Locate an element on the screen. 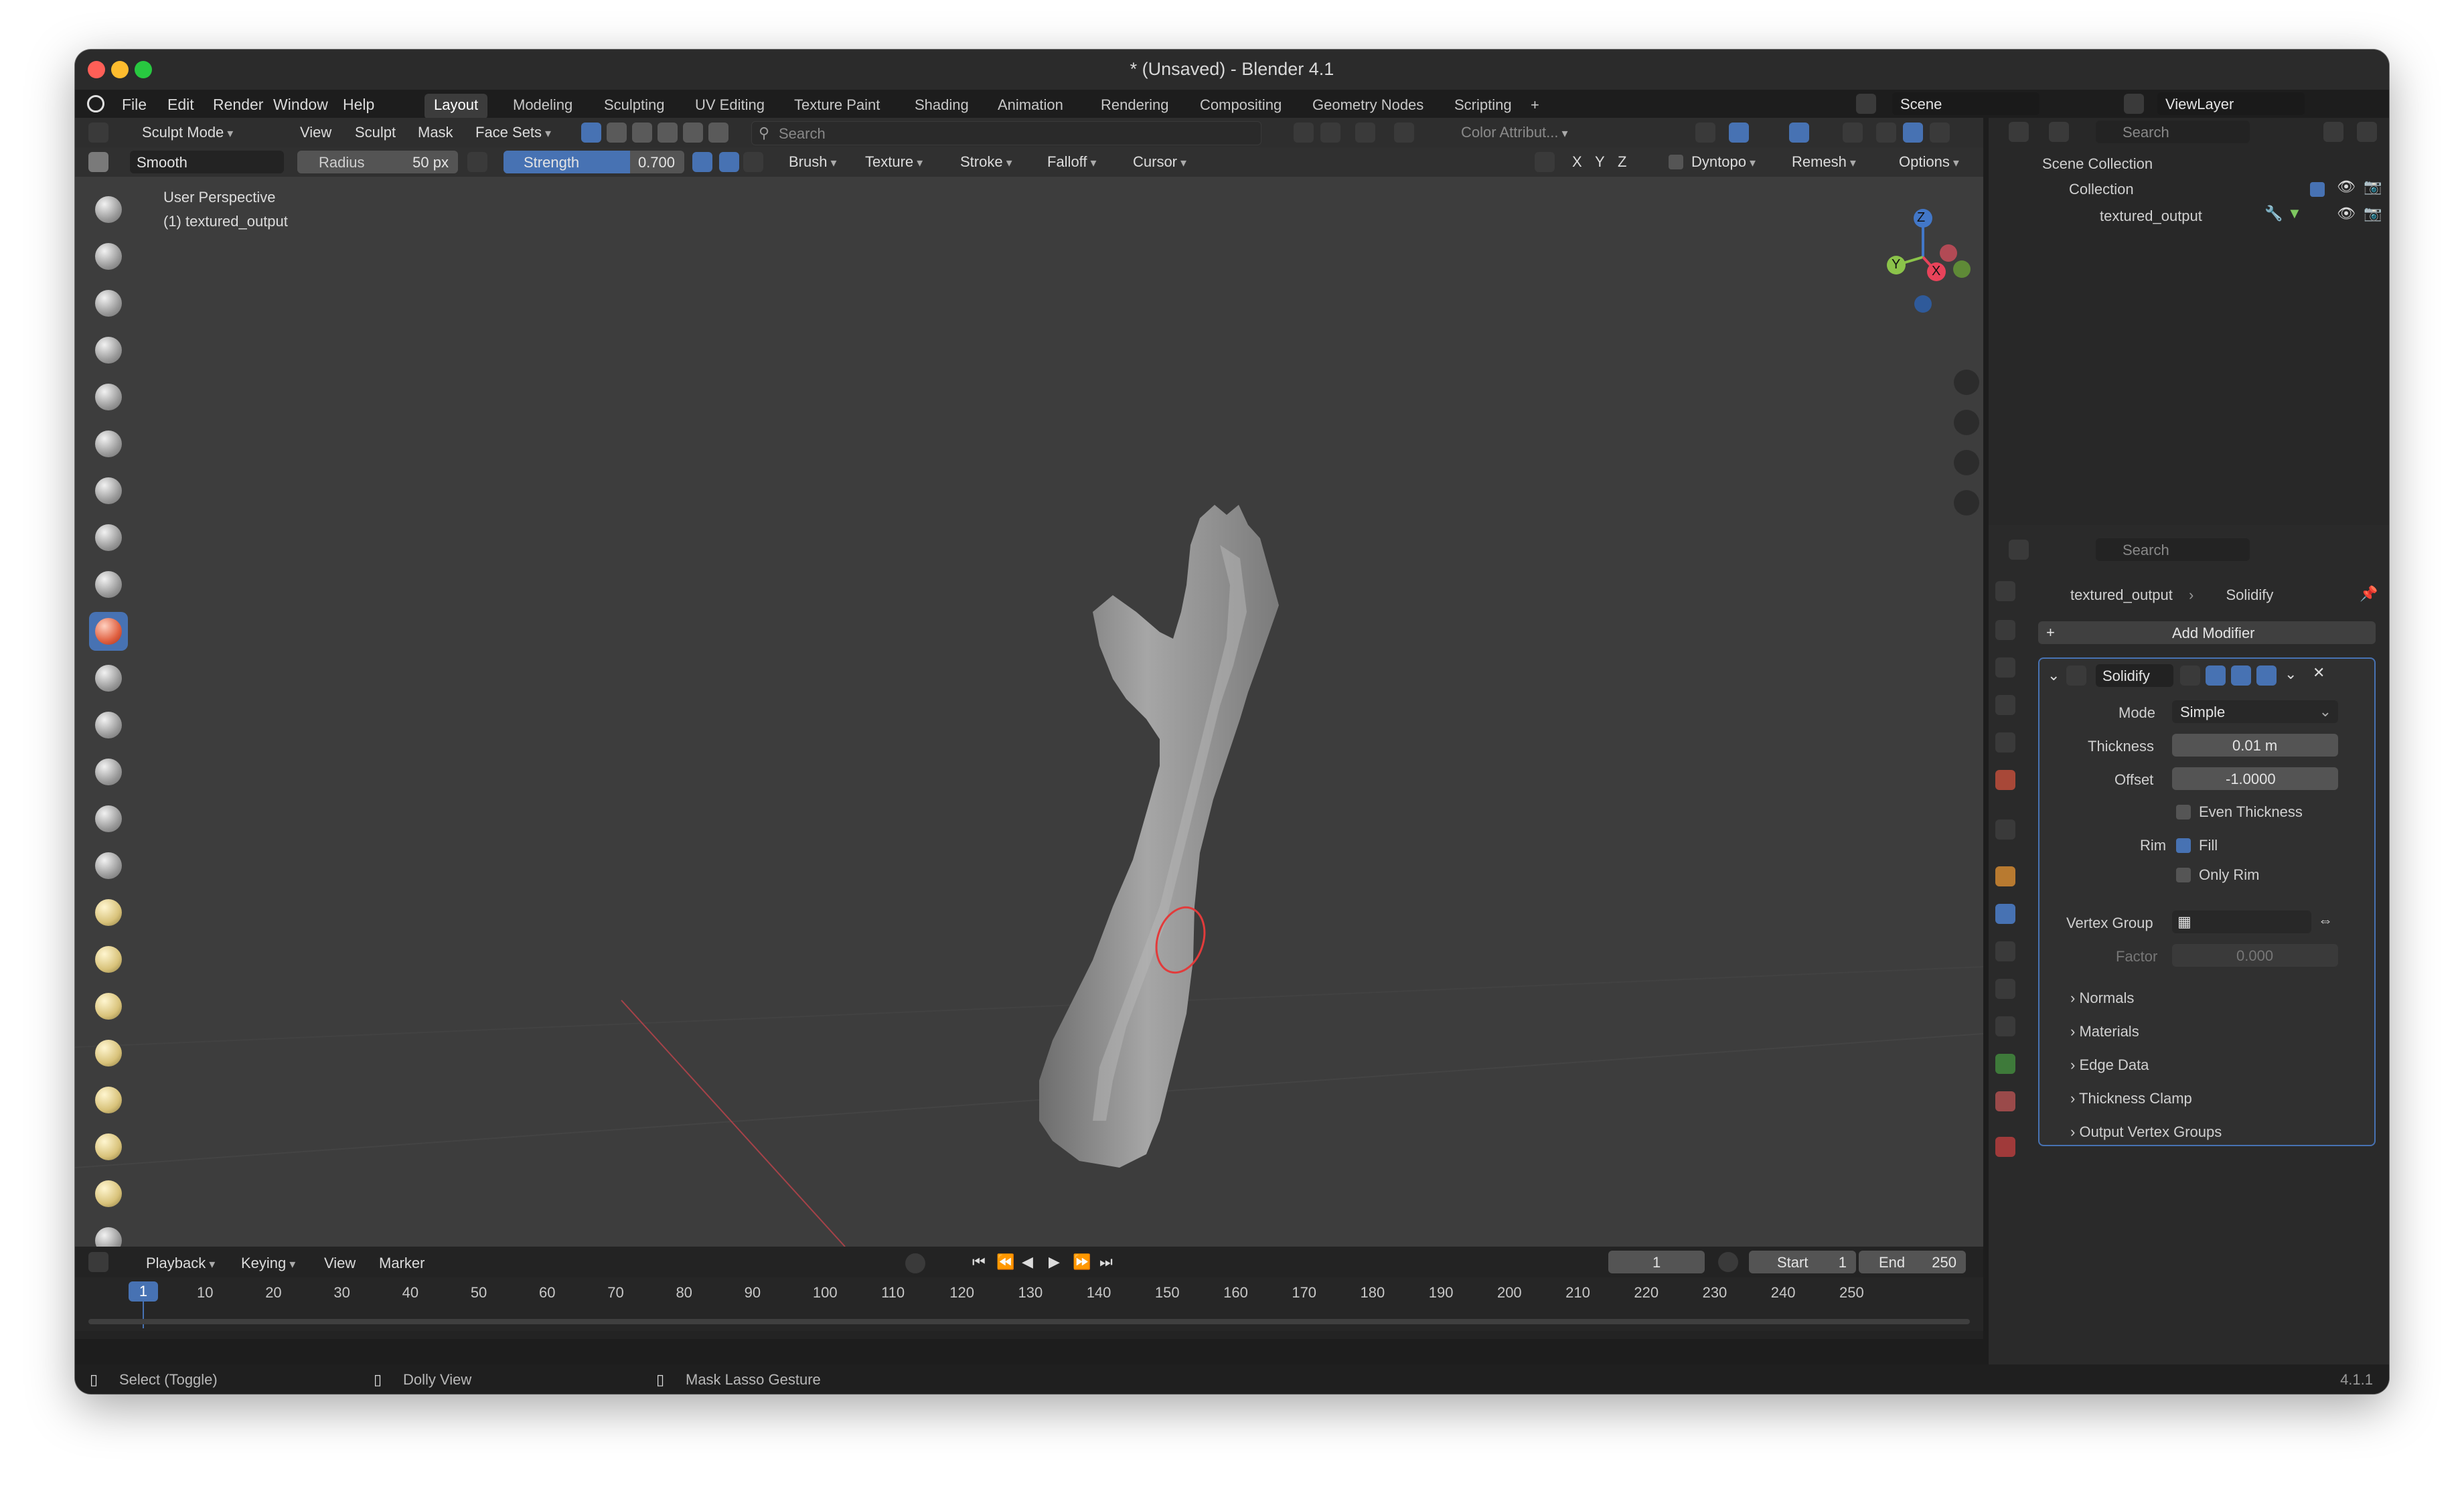 The image size is (2464, 1493). timeline-scrollbar is located at coordinates (1029, 1321).